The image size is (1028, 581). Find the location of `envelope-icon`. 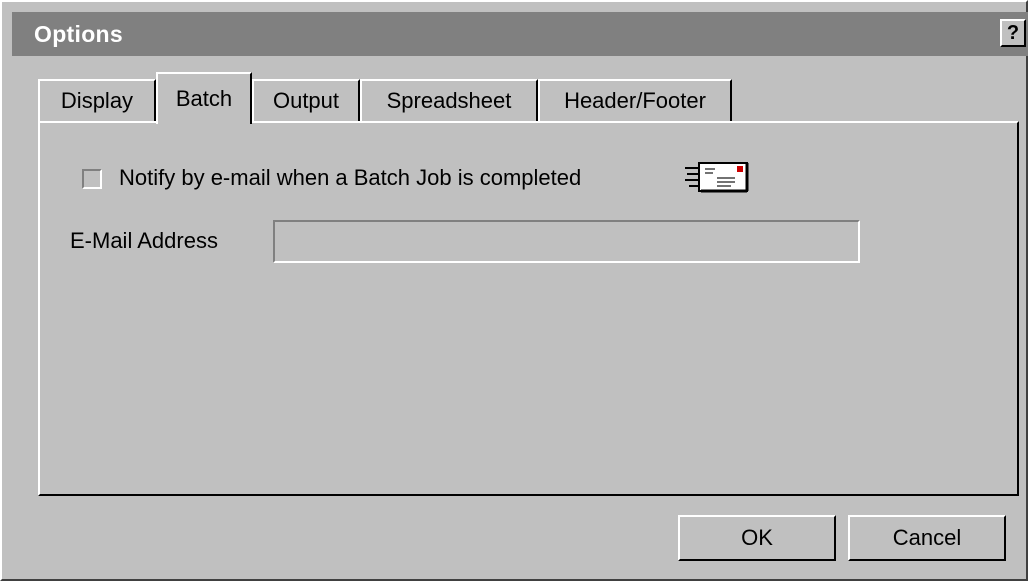

envelope-icon is located at coordinates (717, 177).